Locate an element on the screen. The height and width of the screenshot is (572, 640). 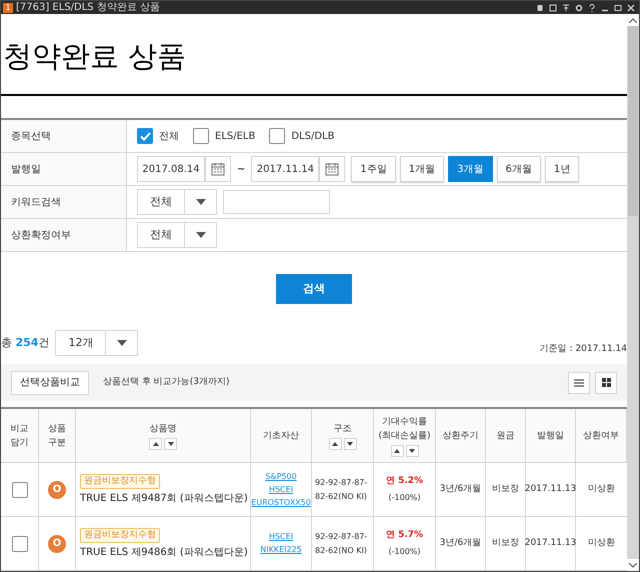
dropdown: 12개 is located at coordinates (96, 343).